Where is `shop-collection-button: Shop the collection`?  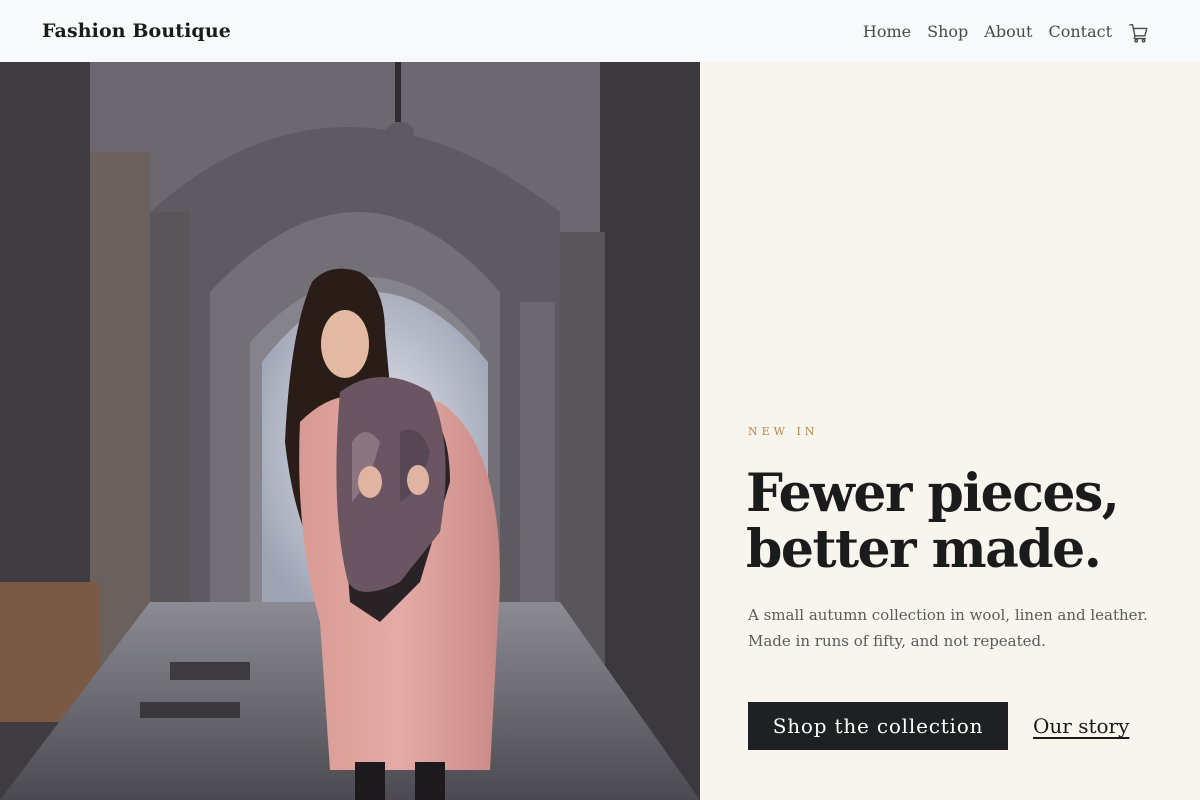 shop-collection-button: Shop the collection is located at coordinates (878, 726).